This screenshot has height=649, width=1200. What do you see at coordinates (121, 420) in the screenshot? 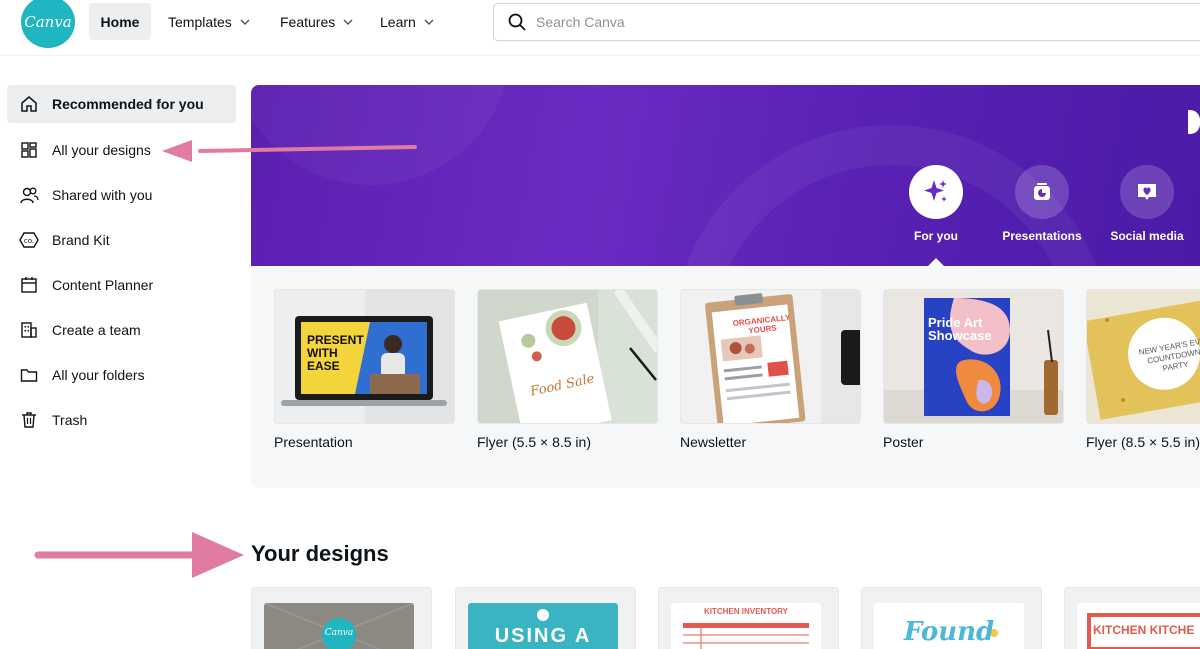
I see `sidebar-item-trash: Trash` at bounding box center [121, 420].